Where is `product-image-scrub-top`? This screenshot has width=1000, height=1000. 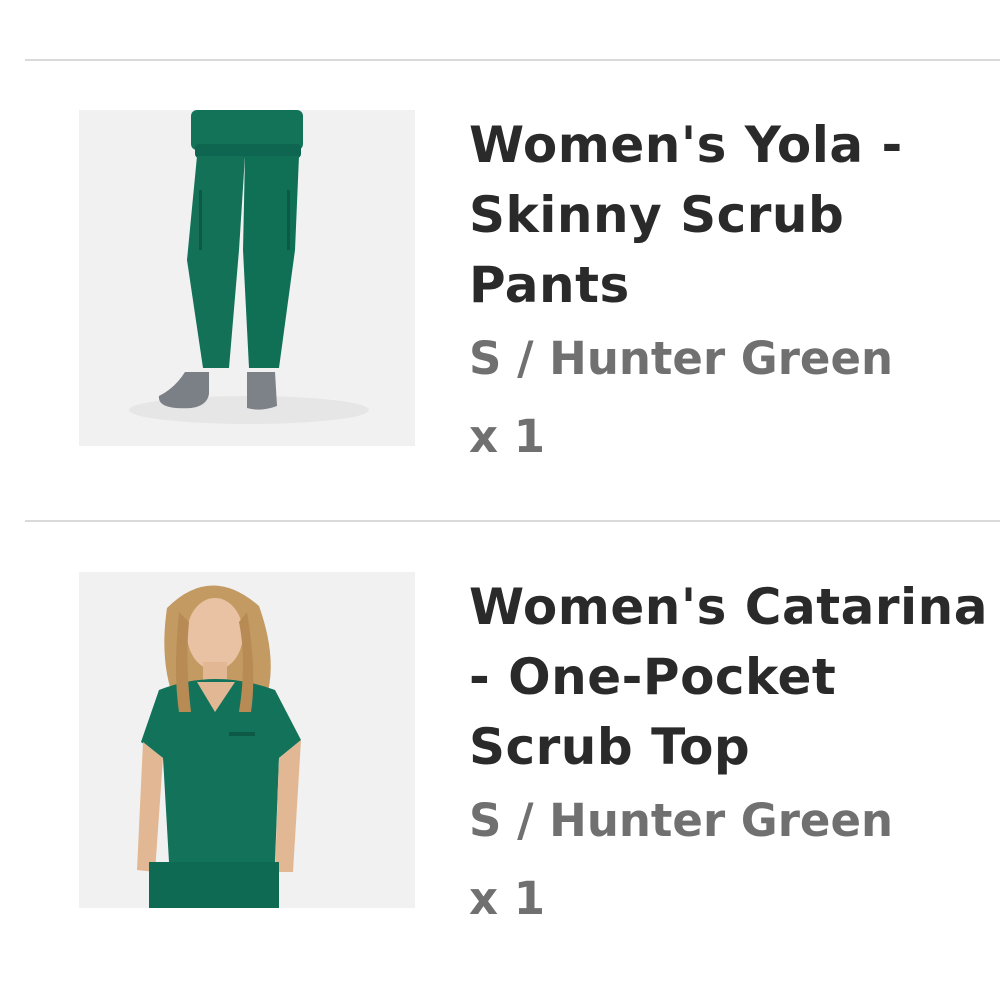
product-image-scrub-top is located at coordinates (247, 740).